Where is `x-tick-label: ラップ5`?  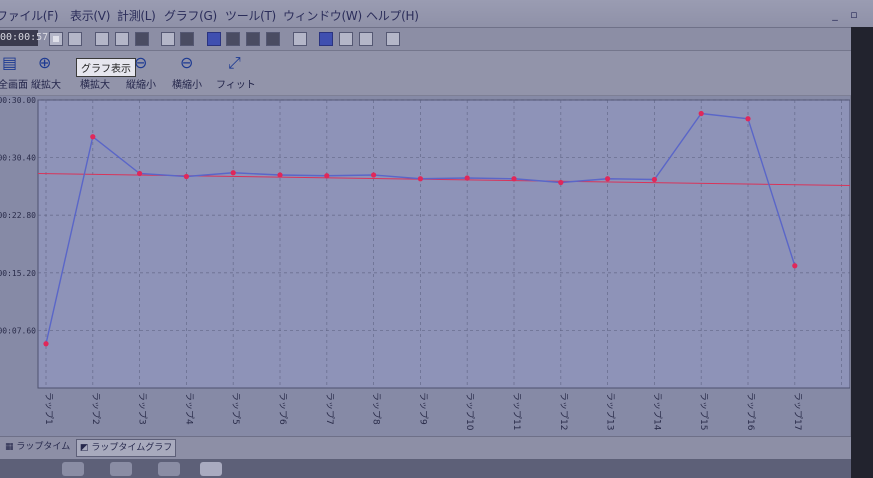
x-tick-label: ラップ5 is located at coordinates (235, 408).